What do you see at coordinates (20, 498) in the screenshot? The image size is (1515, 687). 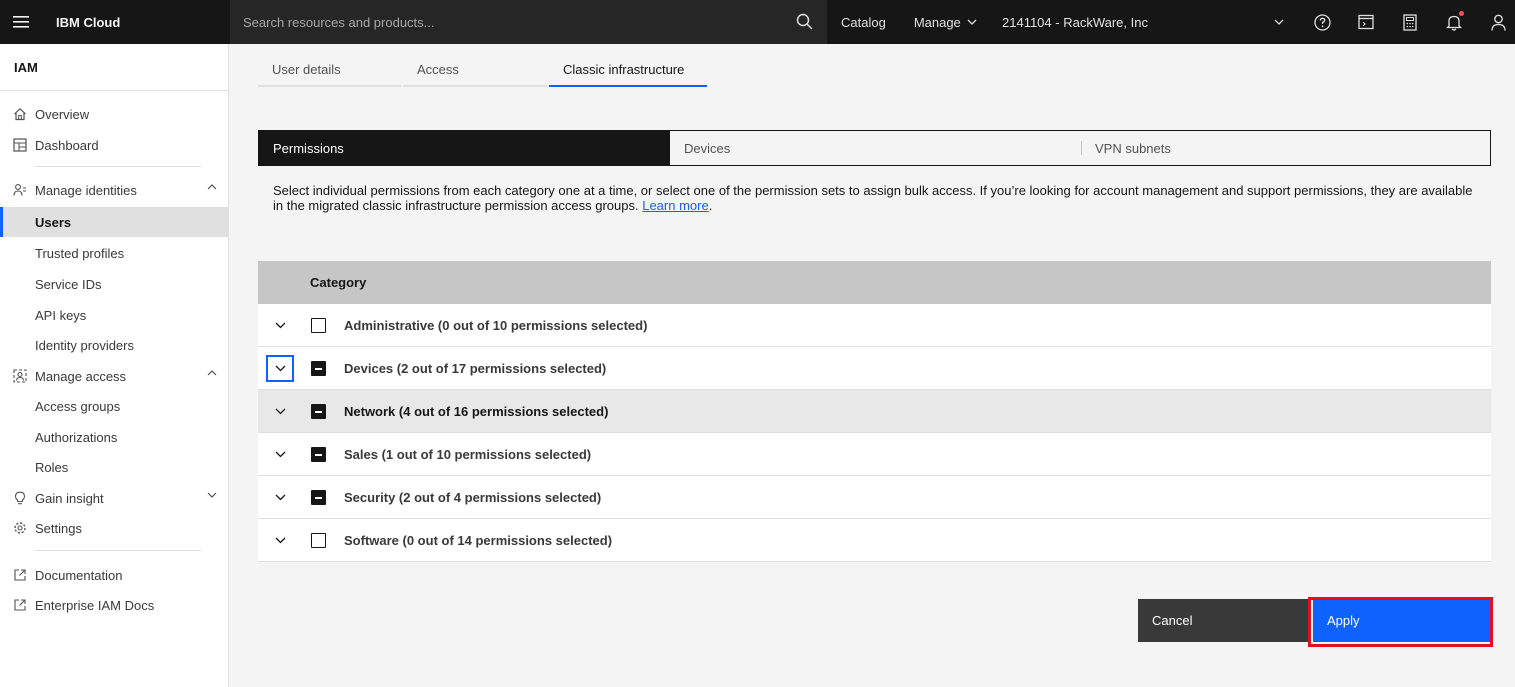 I see `lightbulb-icon` at bounding box center [20, 498].